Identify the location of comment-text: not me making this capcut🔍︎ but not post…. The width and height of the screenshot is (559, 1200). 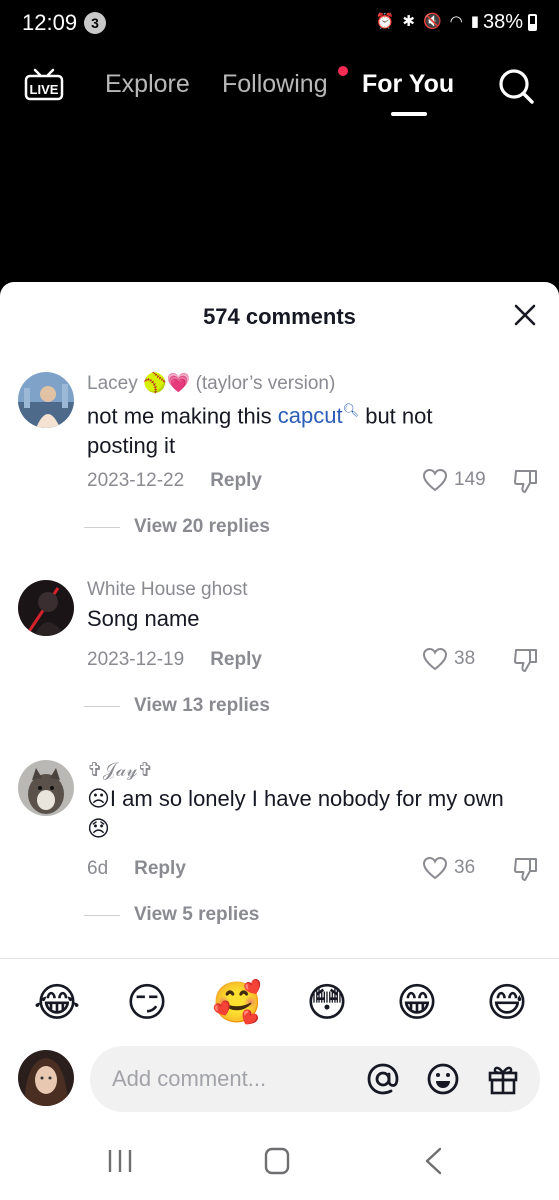
(297, 428).